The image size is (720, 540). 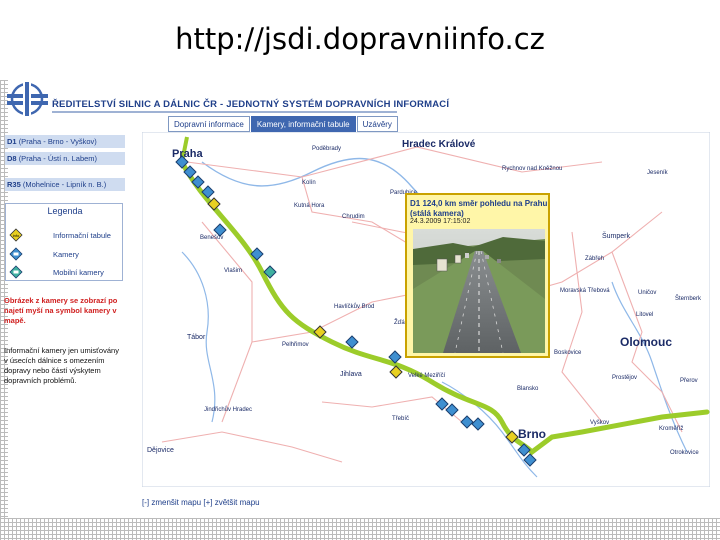 What do you see at coordinates (599, 423) in the screenshot?
I see `city-label: Vyškov` at bounding box center [599, 423].